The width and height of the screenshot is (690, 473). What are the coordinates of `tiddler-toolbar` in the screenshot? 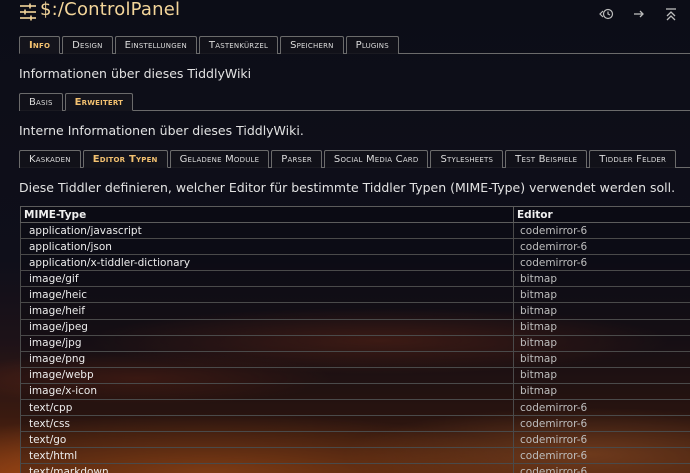 It's located at (639, 14).